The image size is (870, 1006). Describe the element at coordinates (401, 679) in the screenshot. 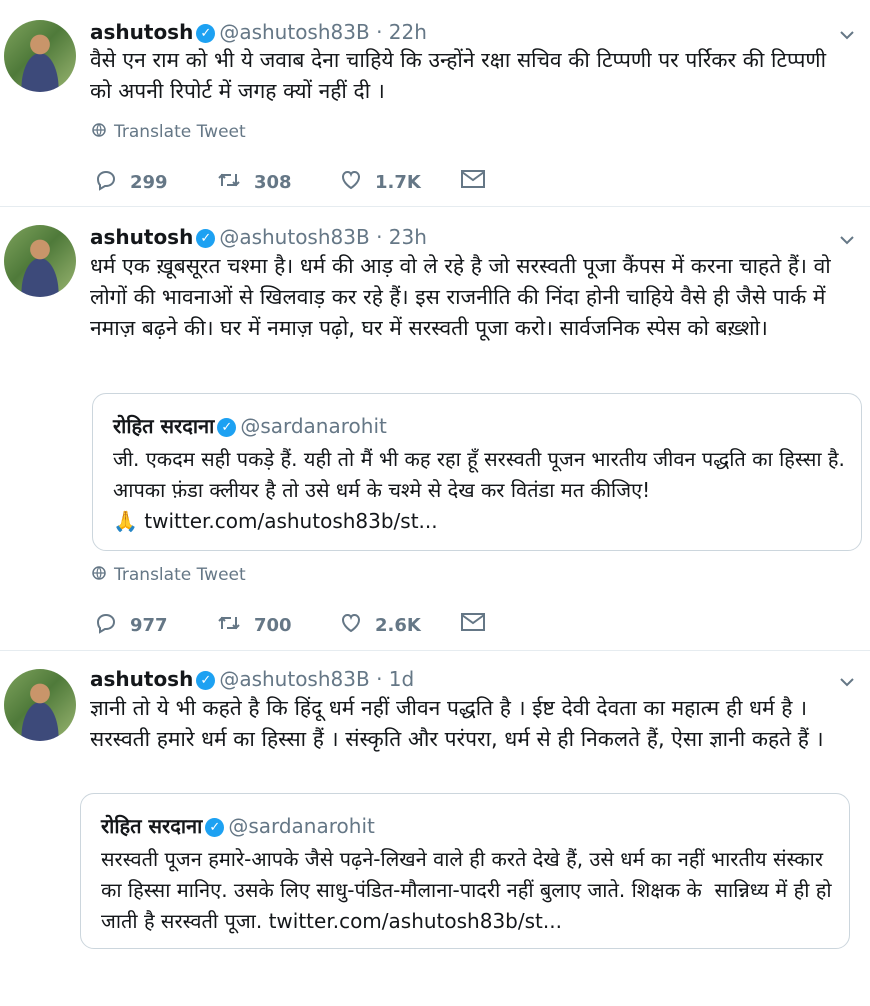

I see `timestamp: 1d` at that location.